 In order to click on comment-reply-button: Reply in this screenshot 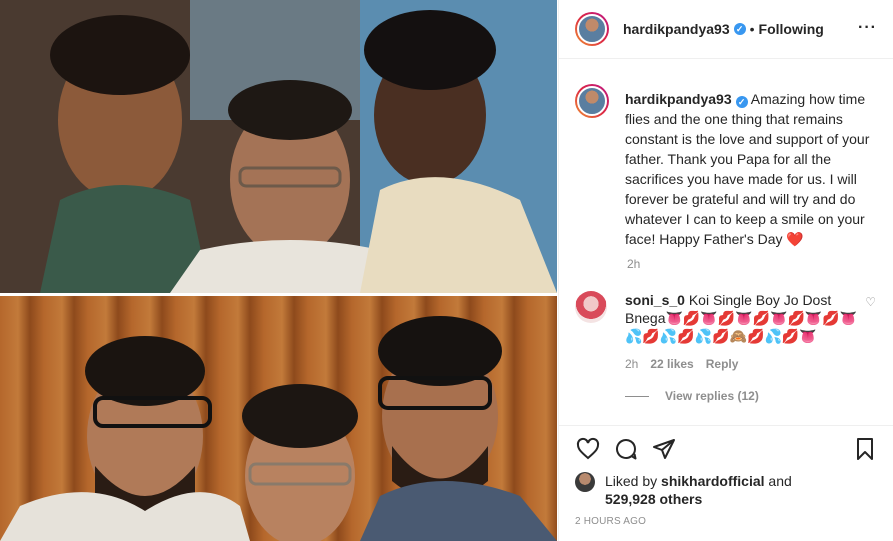, I will do `click(722, 364)`.